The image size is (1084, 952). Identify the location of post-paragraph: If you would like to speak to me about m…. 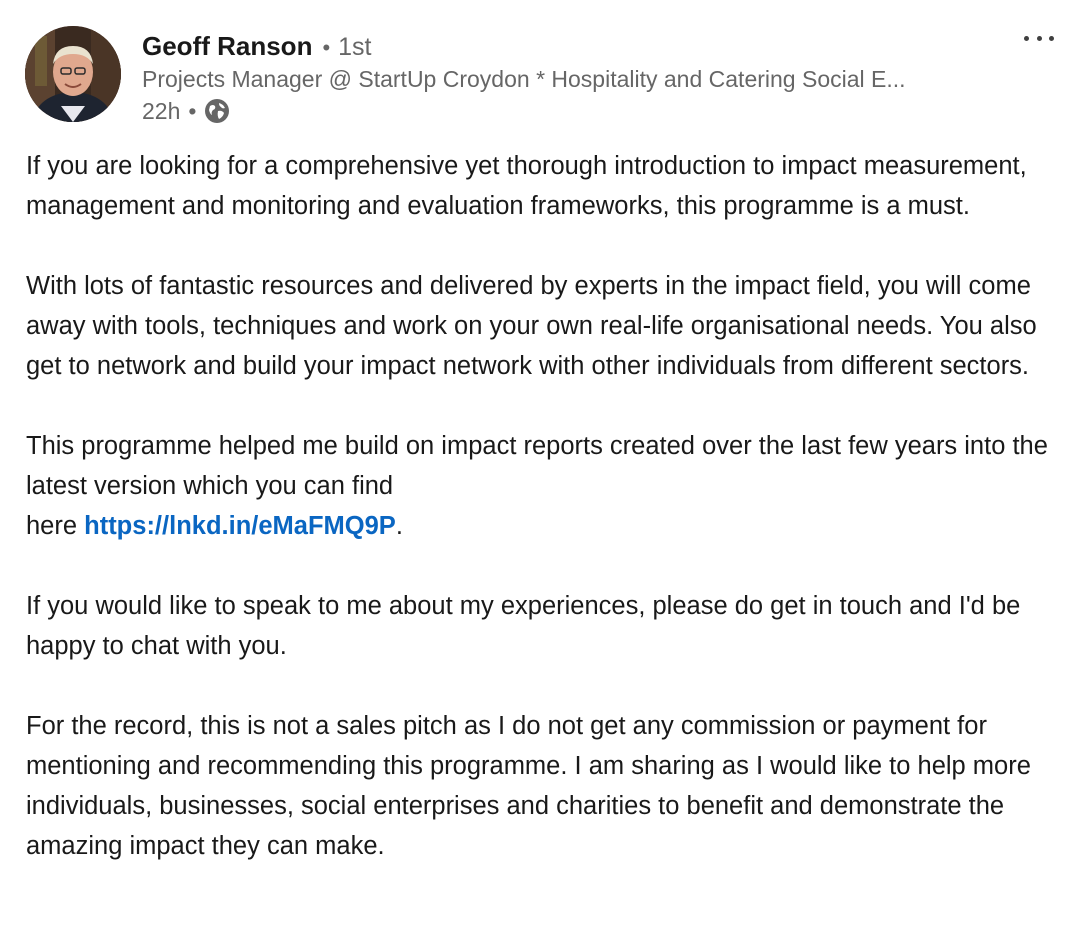
(523, 626).